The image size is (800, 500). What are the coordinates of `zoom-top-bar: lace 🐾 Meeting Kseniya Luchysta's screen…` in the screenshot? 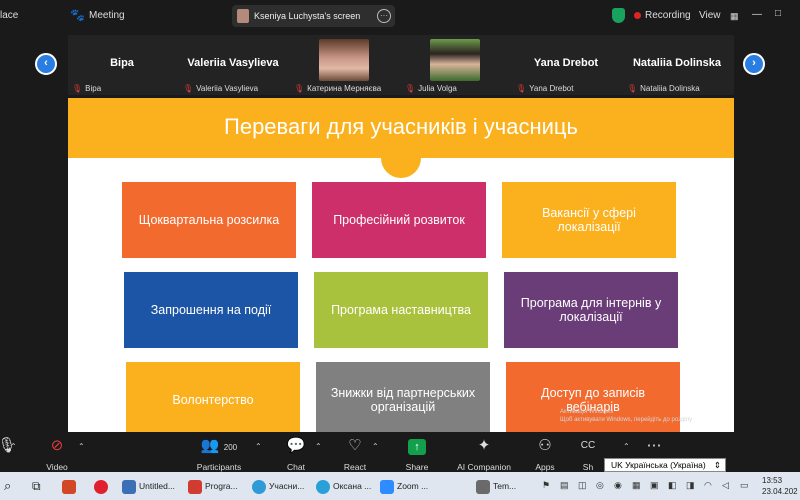 It's located at (400, 16).